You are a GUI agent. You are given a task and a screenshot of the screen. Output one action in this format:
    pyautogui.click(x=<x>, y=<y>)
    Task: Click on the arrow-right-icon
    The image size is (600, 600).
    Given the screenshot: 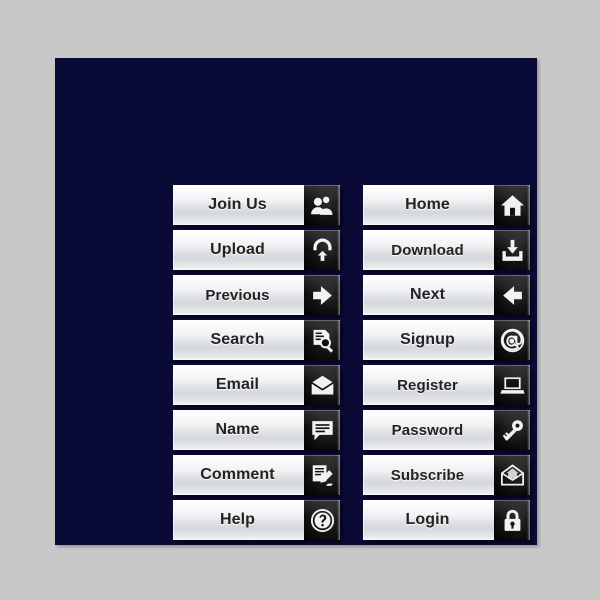 What is the action you would take?
    pyautogui.click(x=512, y=295)
    